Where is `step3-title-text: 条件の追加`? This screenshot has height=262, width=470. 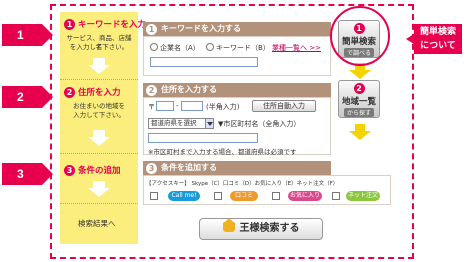
step3-title-text: 条件の追加 is located at coordinates (99, 171).